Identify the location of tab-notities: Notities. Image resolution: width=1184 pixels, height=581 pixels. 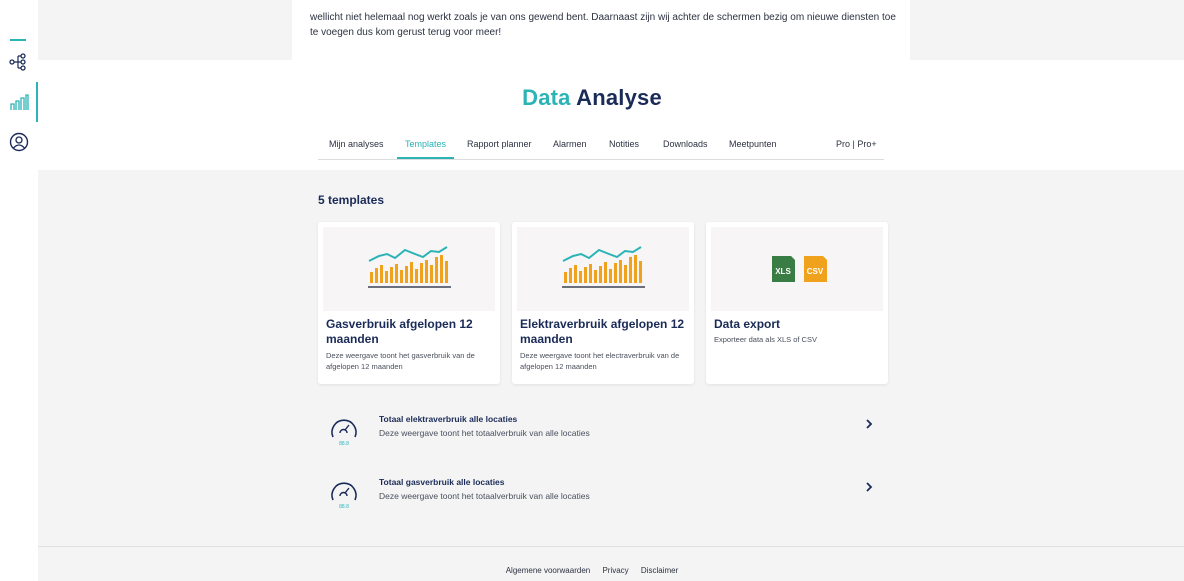
(624, 147).